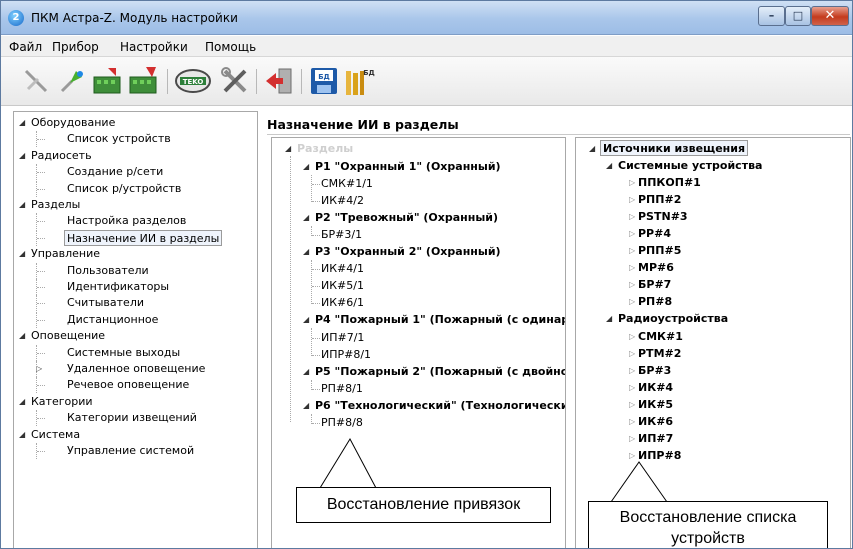 The image size is (853, 549). Describe the element at coordinates (798, 16) in the screenshot. I see `maximize-button: □` at that location.